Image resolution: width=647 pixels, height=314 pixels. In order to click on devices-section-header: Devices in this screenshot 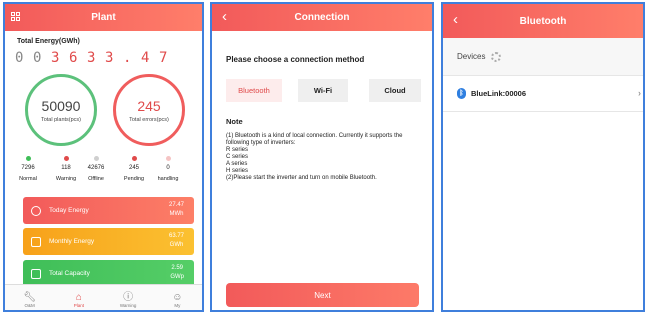, I will do `click(543, 57)`.